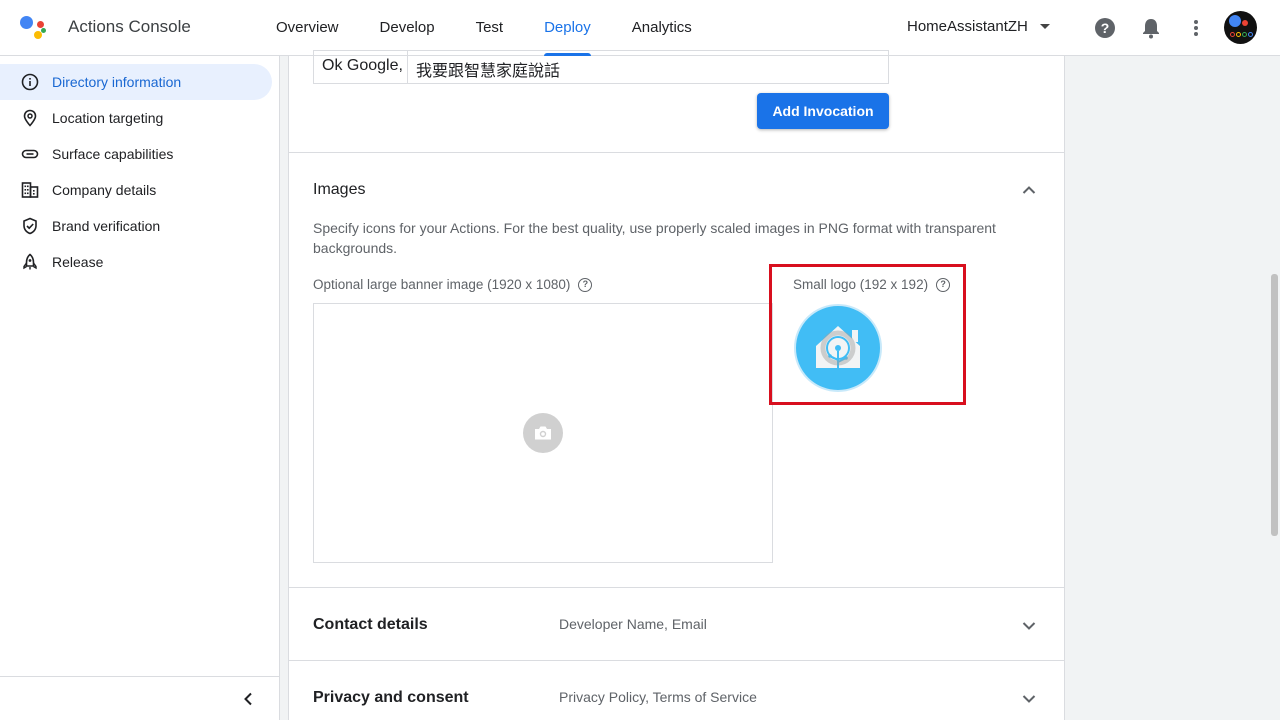  I want to click on images-section-title: Images, so click(339, 189).